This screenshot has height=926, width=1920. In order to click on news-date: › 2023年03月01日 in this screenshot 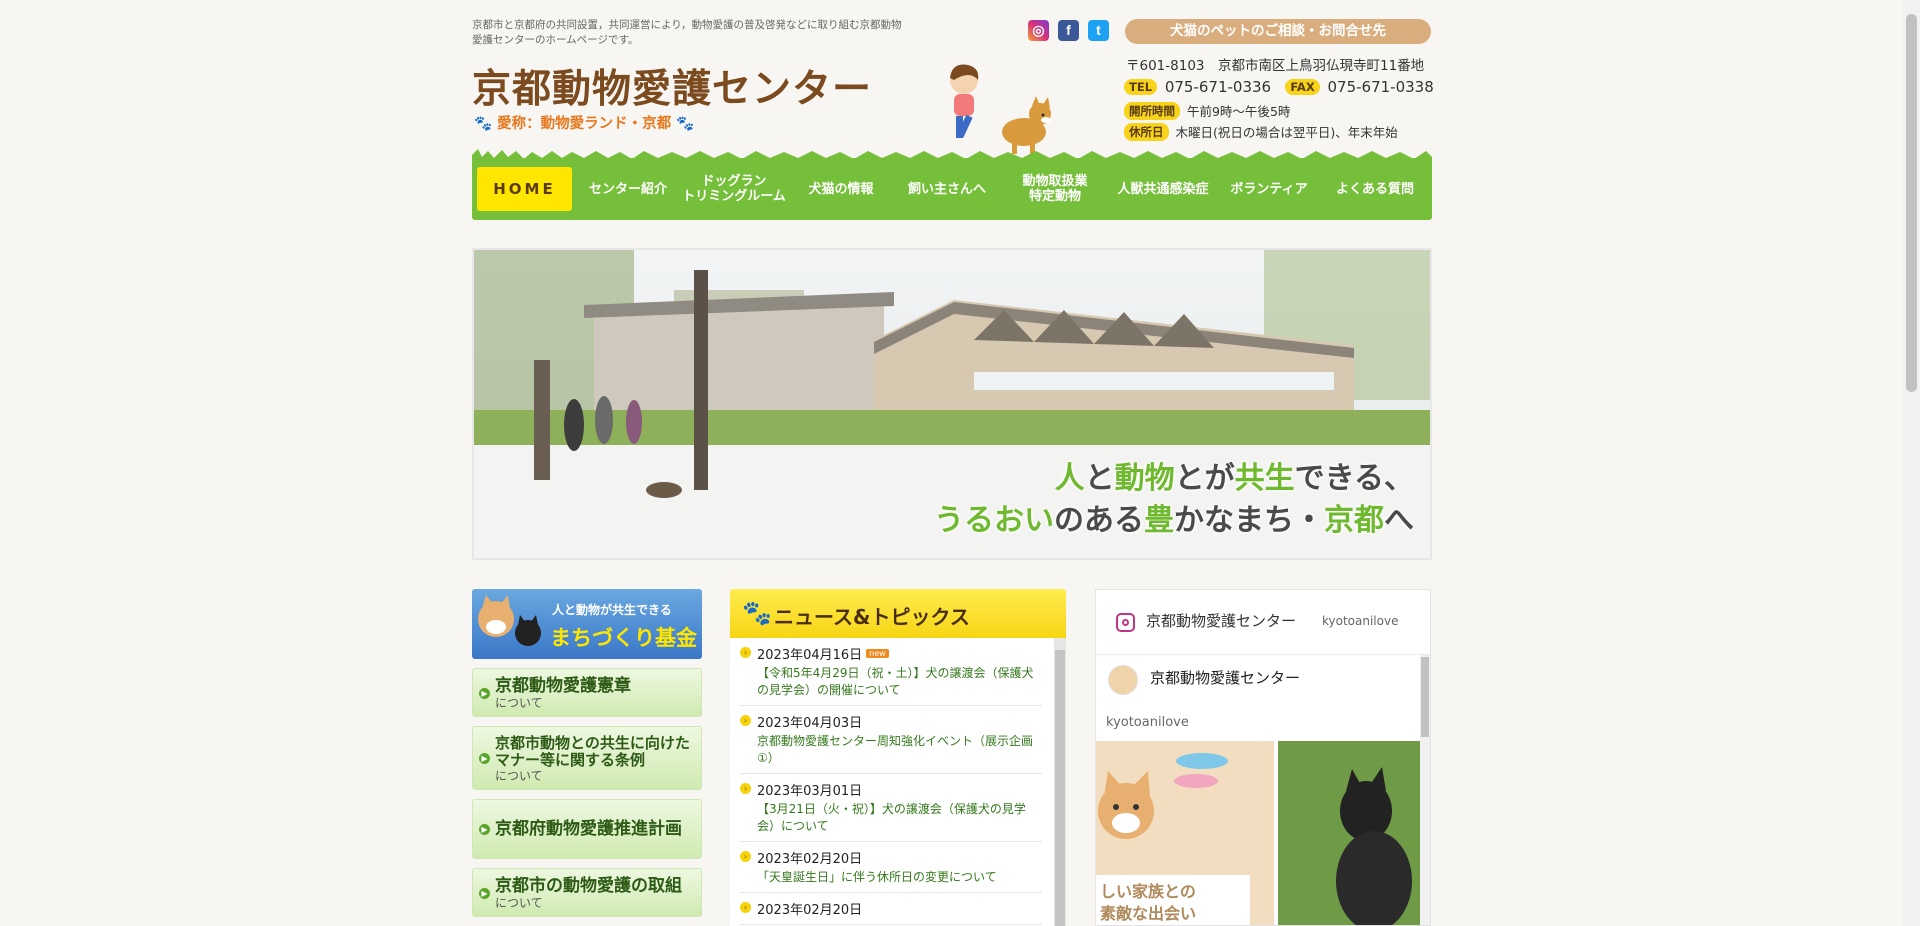, I will do `click(891, 789)`.